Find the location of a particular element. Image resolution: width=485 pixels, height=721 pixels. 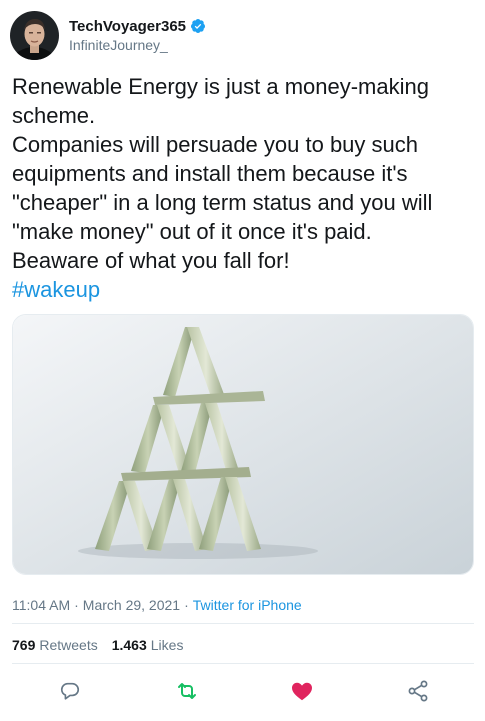

tweet-line: Beaware of what you fall for! is located at coordinates (151, 260).